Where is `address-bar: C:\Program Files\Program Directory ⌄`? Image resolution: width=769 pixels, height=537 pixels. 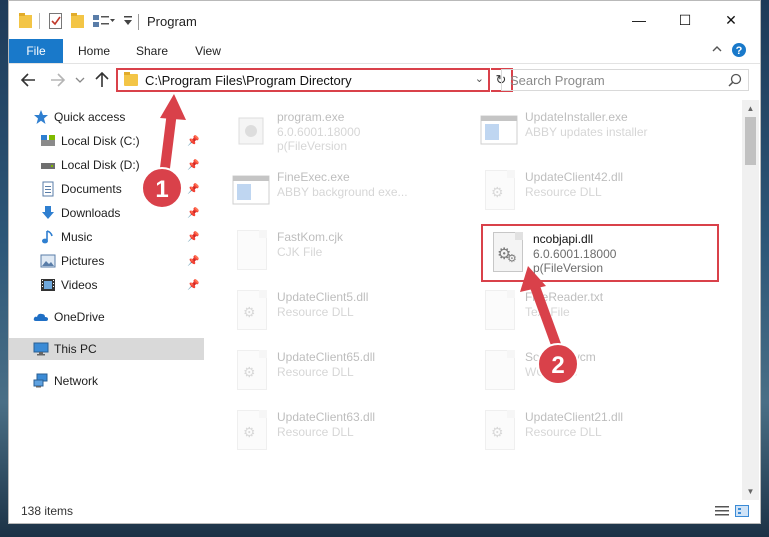 address-bar: C:\Program Files\Program Directory ⌄ is located at coordinates (303, 80).